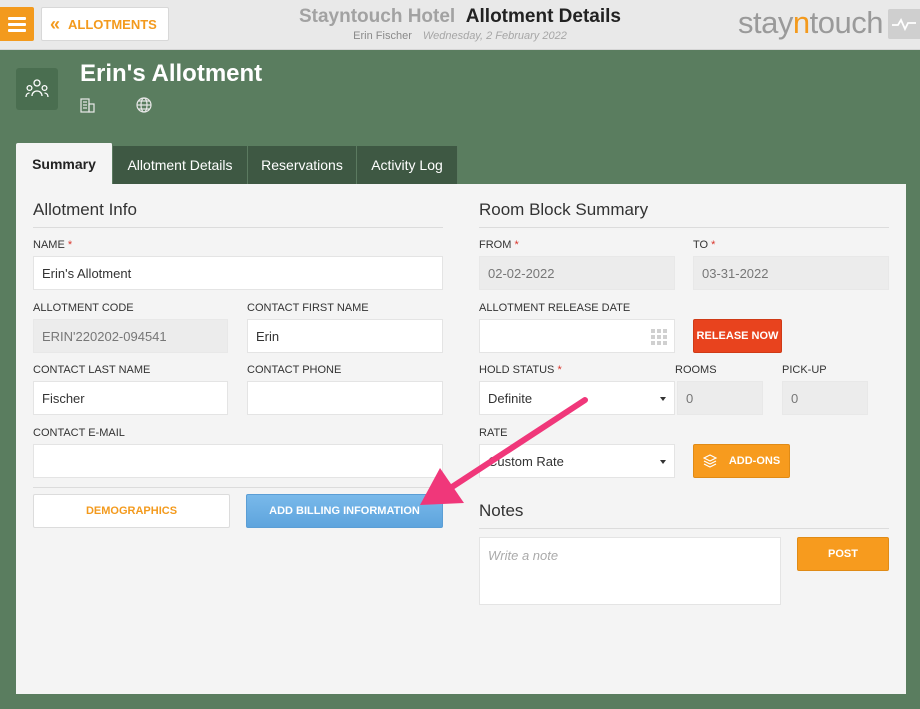 The image size is (920, 709). Describe the element at coordinates (130, 398) in the screenshot. I see `contact-last-name-input: Fischer` at that location.